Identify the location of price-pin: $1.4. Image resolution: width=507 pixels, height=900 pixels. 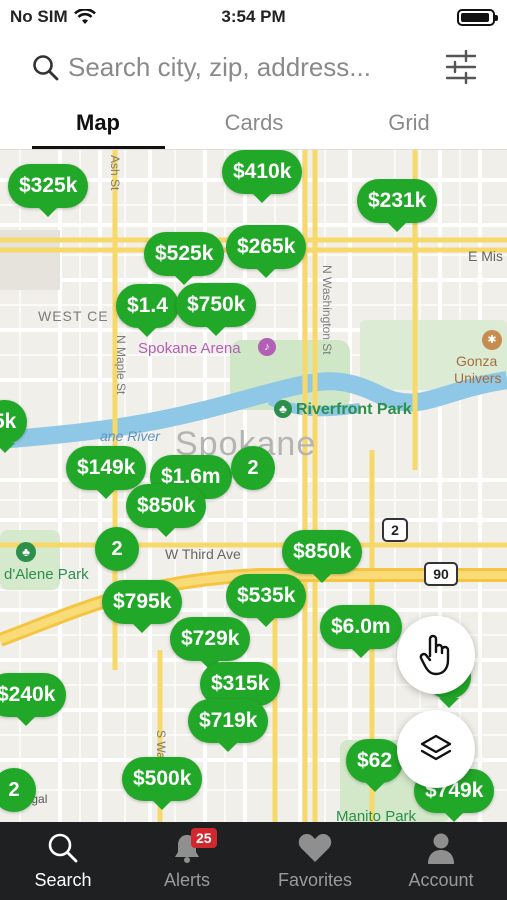
(147, 310).